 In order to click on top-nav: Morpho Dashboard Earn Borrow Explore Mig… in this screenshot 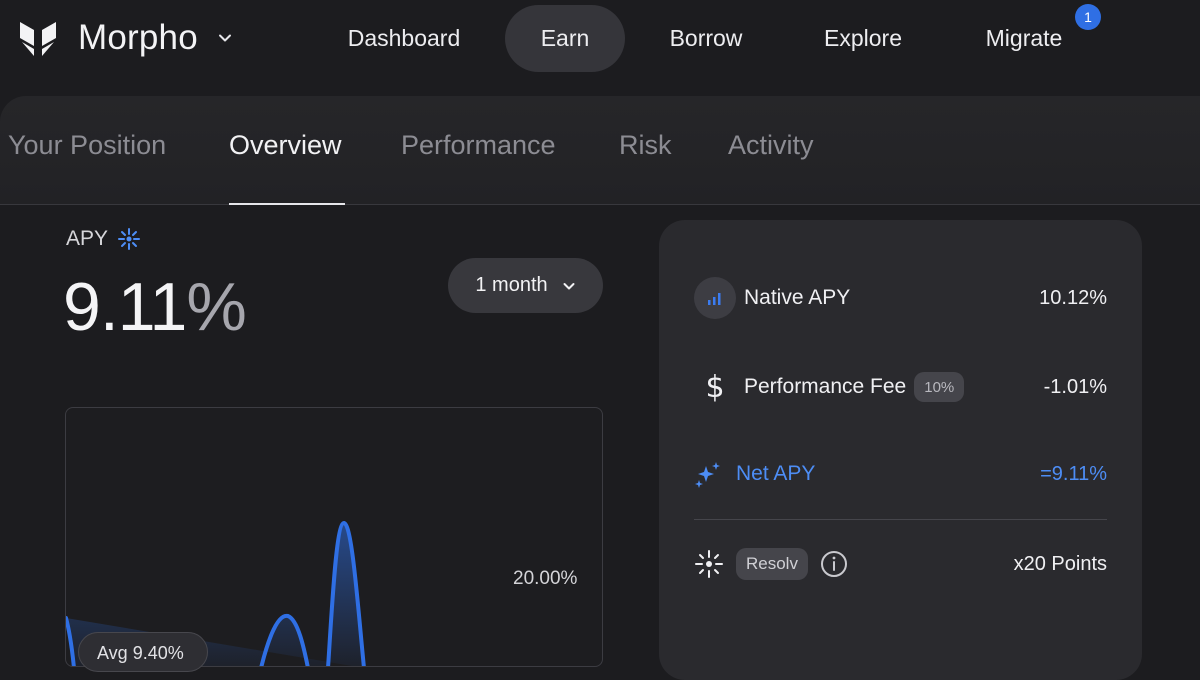, I will do `click(600, 48)`.